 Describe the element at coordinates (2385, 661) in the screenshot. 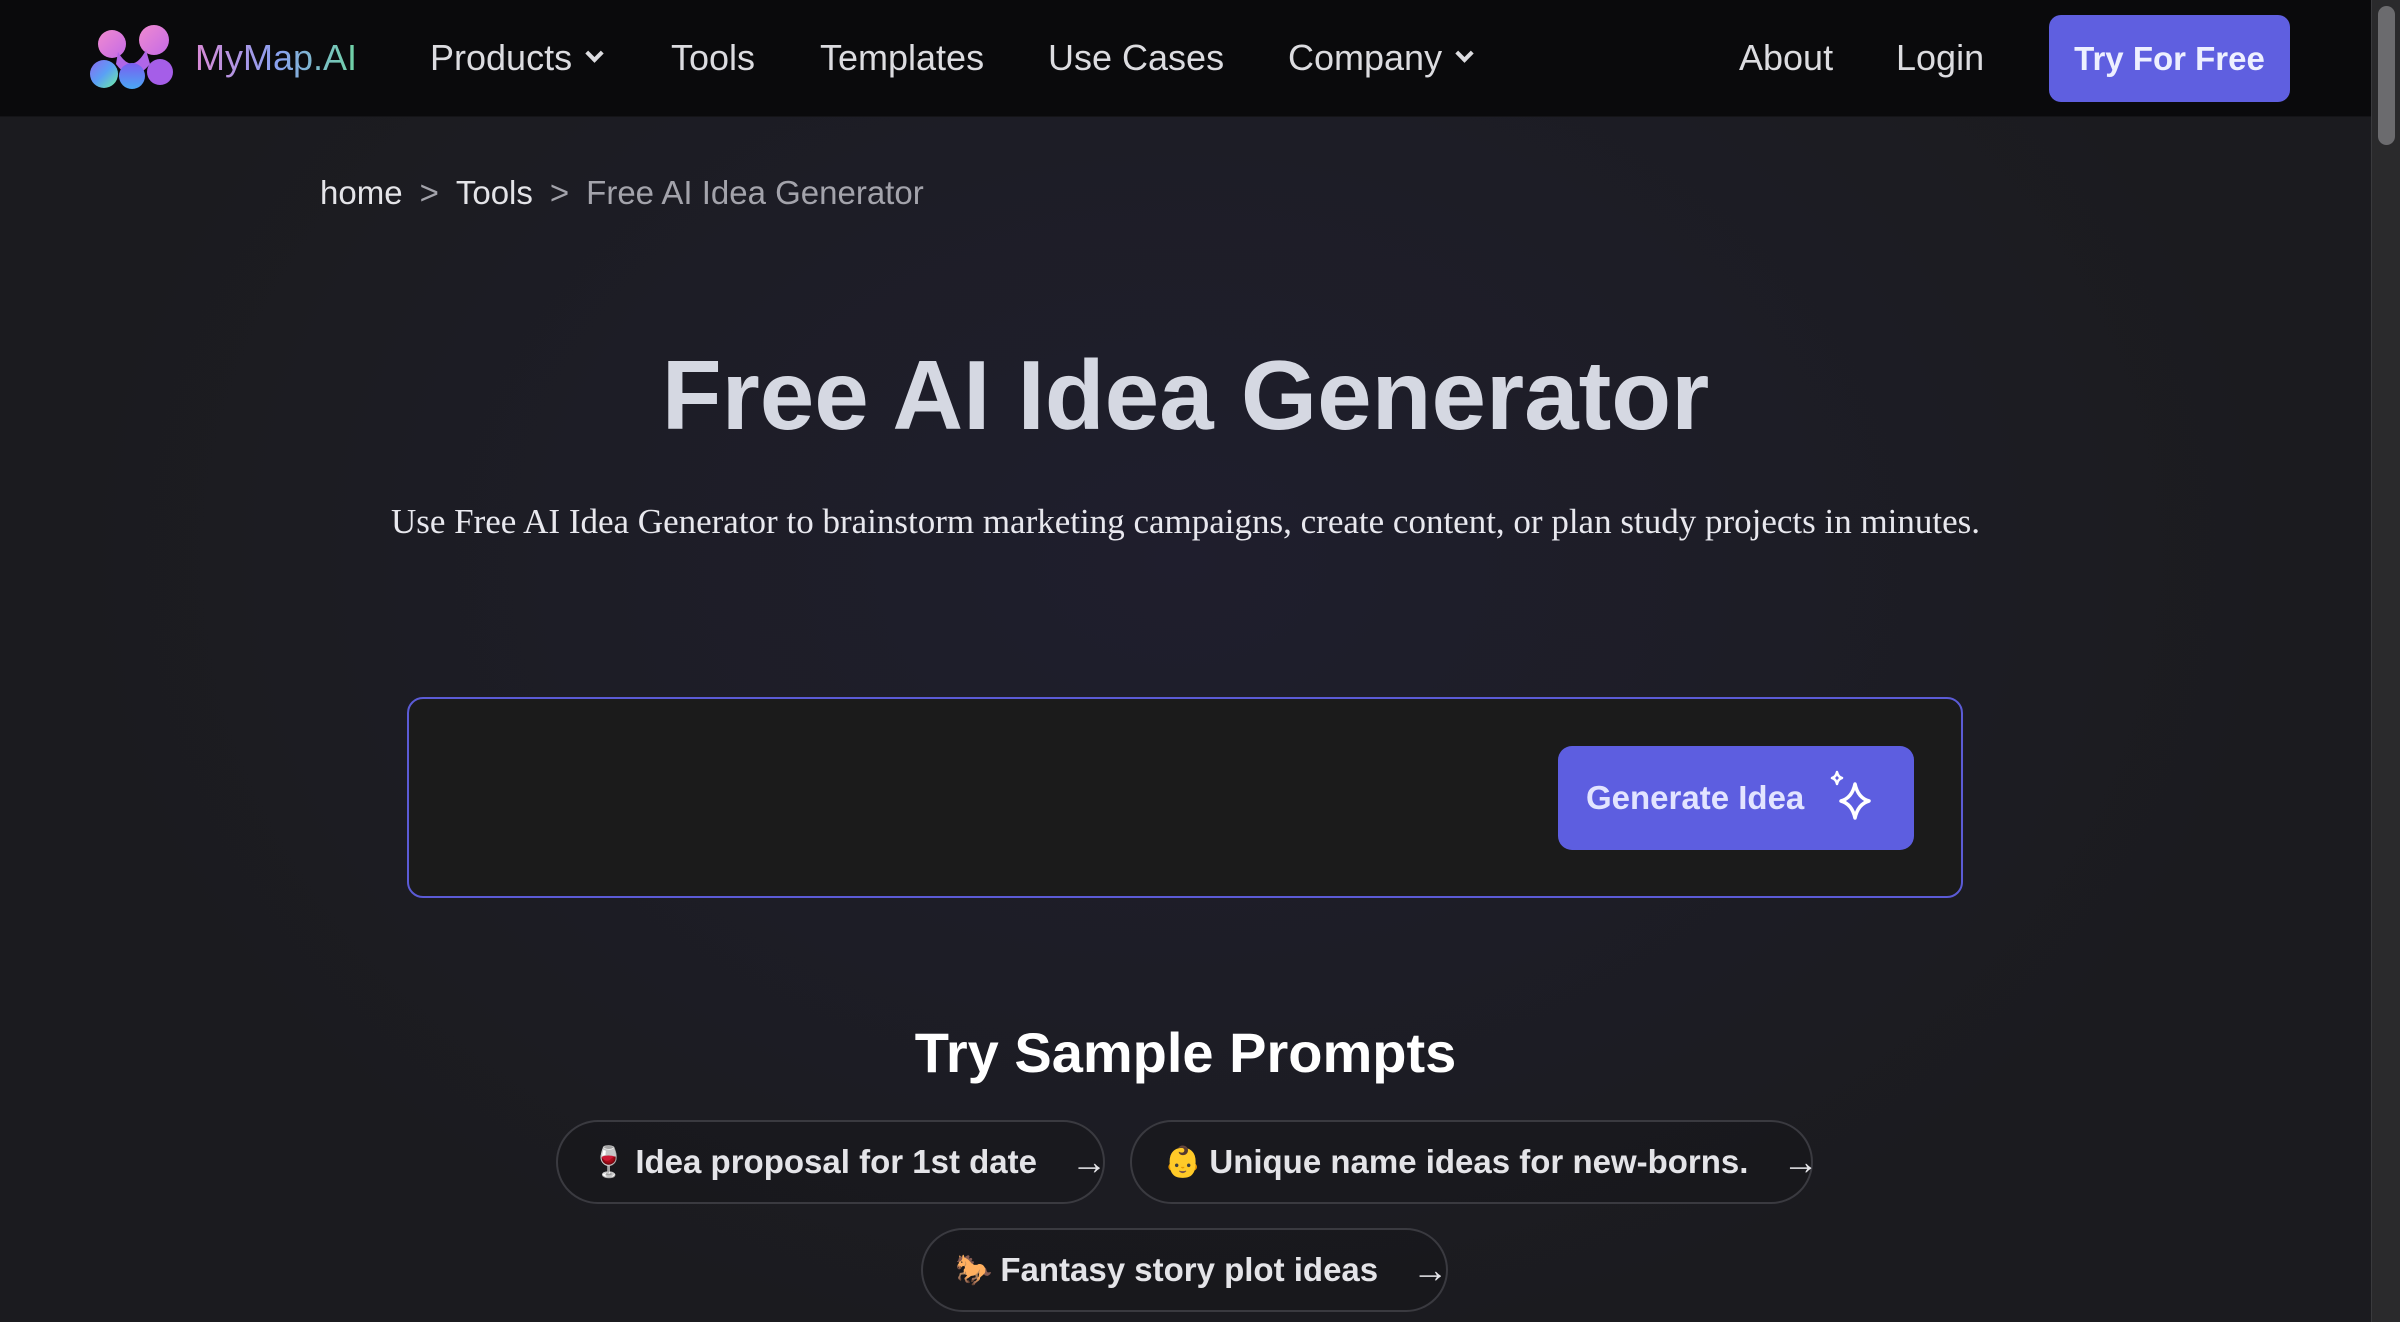

I see `page-scrollbar` at that location.